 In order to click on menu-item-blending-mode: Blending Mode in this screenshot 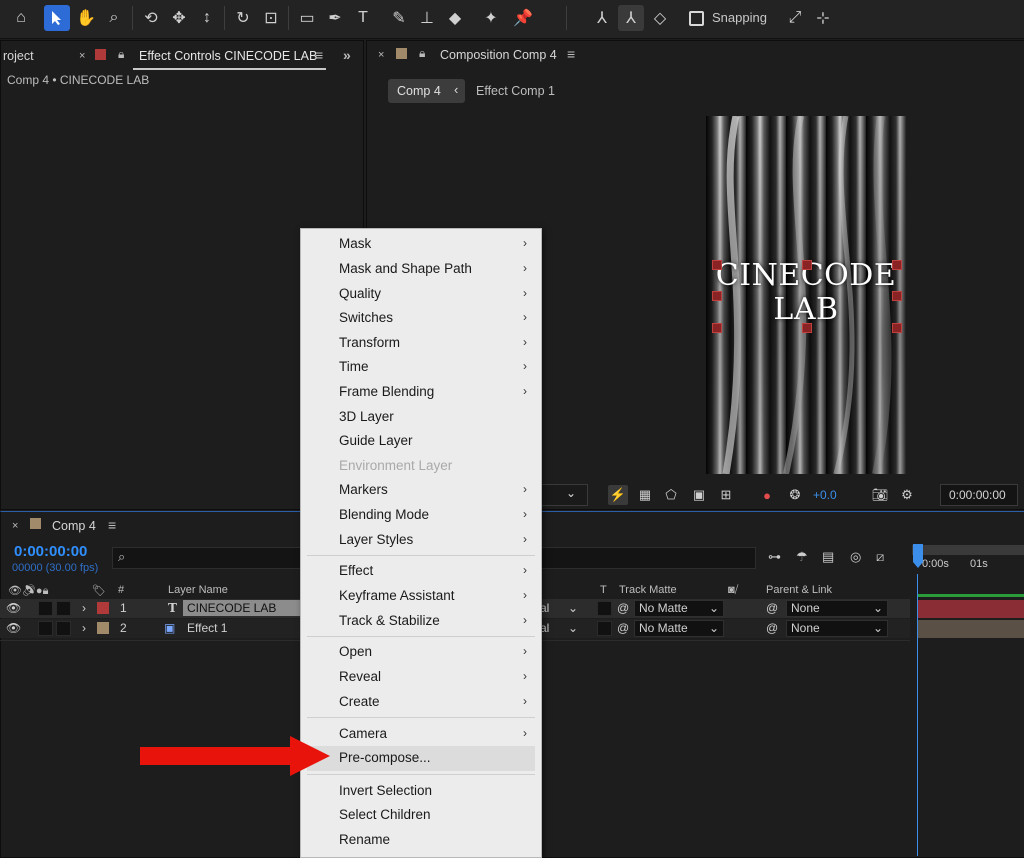, I will do `click(384, 514)`.